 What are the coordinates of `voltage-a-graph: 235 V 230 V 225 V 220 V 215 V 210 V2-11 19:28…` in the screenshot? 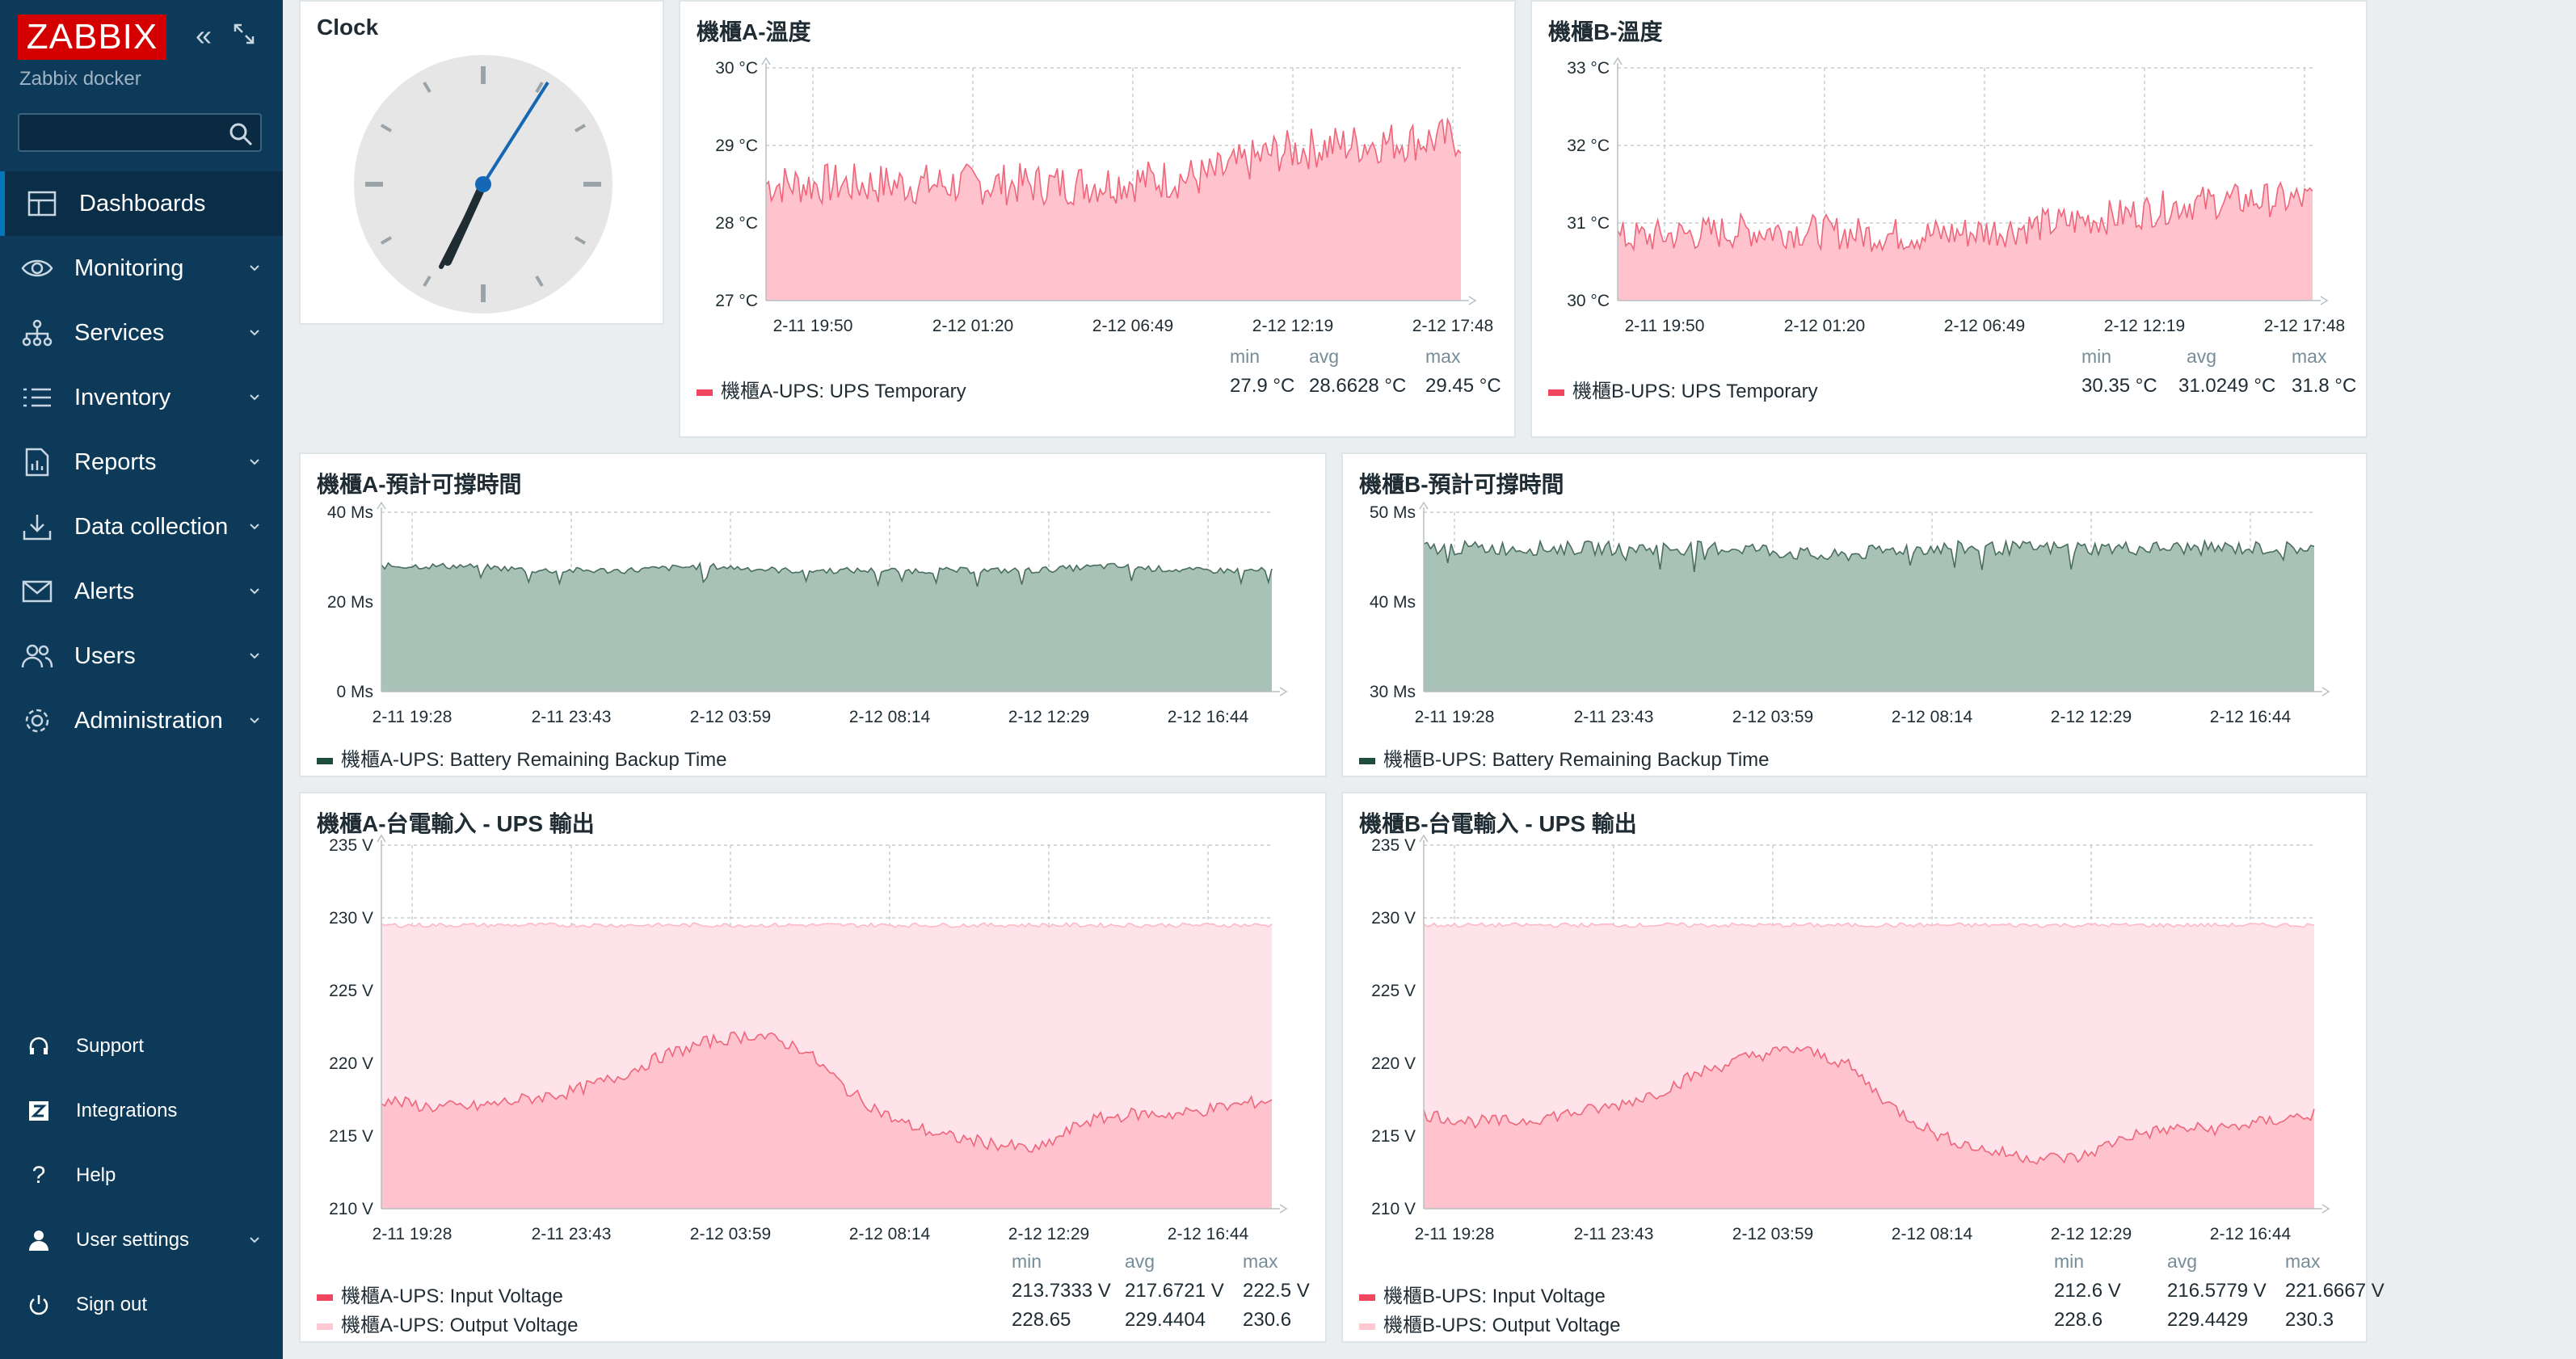 It's located at (813, 1019).